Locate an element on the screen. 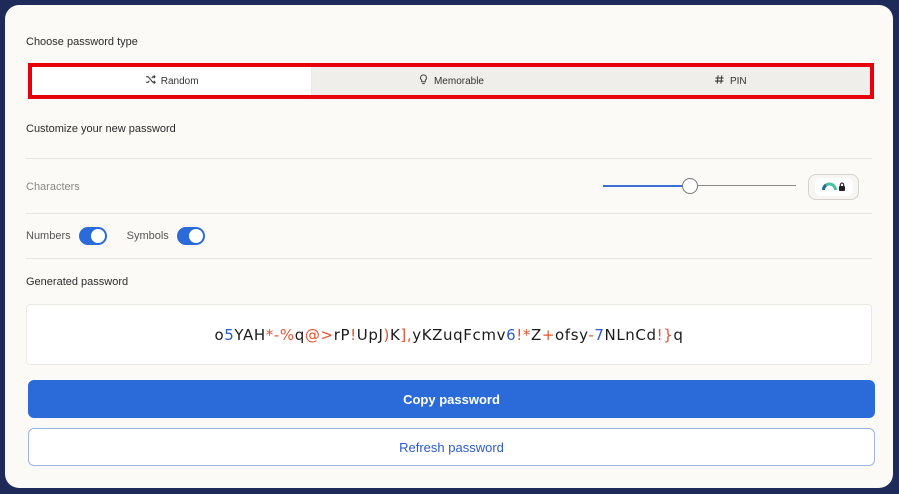 This screenshot has width=899, height=494. options-row: Numbers Symbols is located at coordinates (125, 236).